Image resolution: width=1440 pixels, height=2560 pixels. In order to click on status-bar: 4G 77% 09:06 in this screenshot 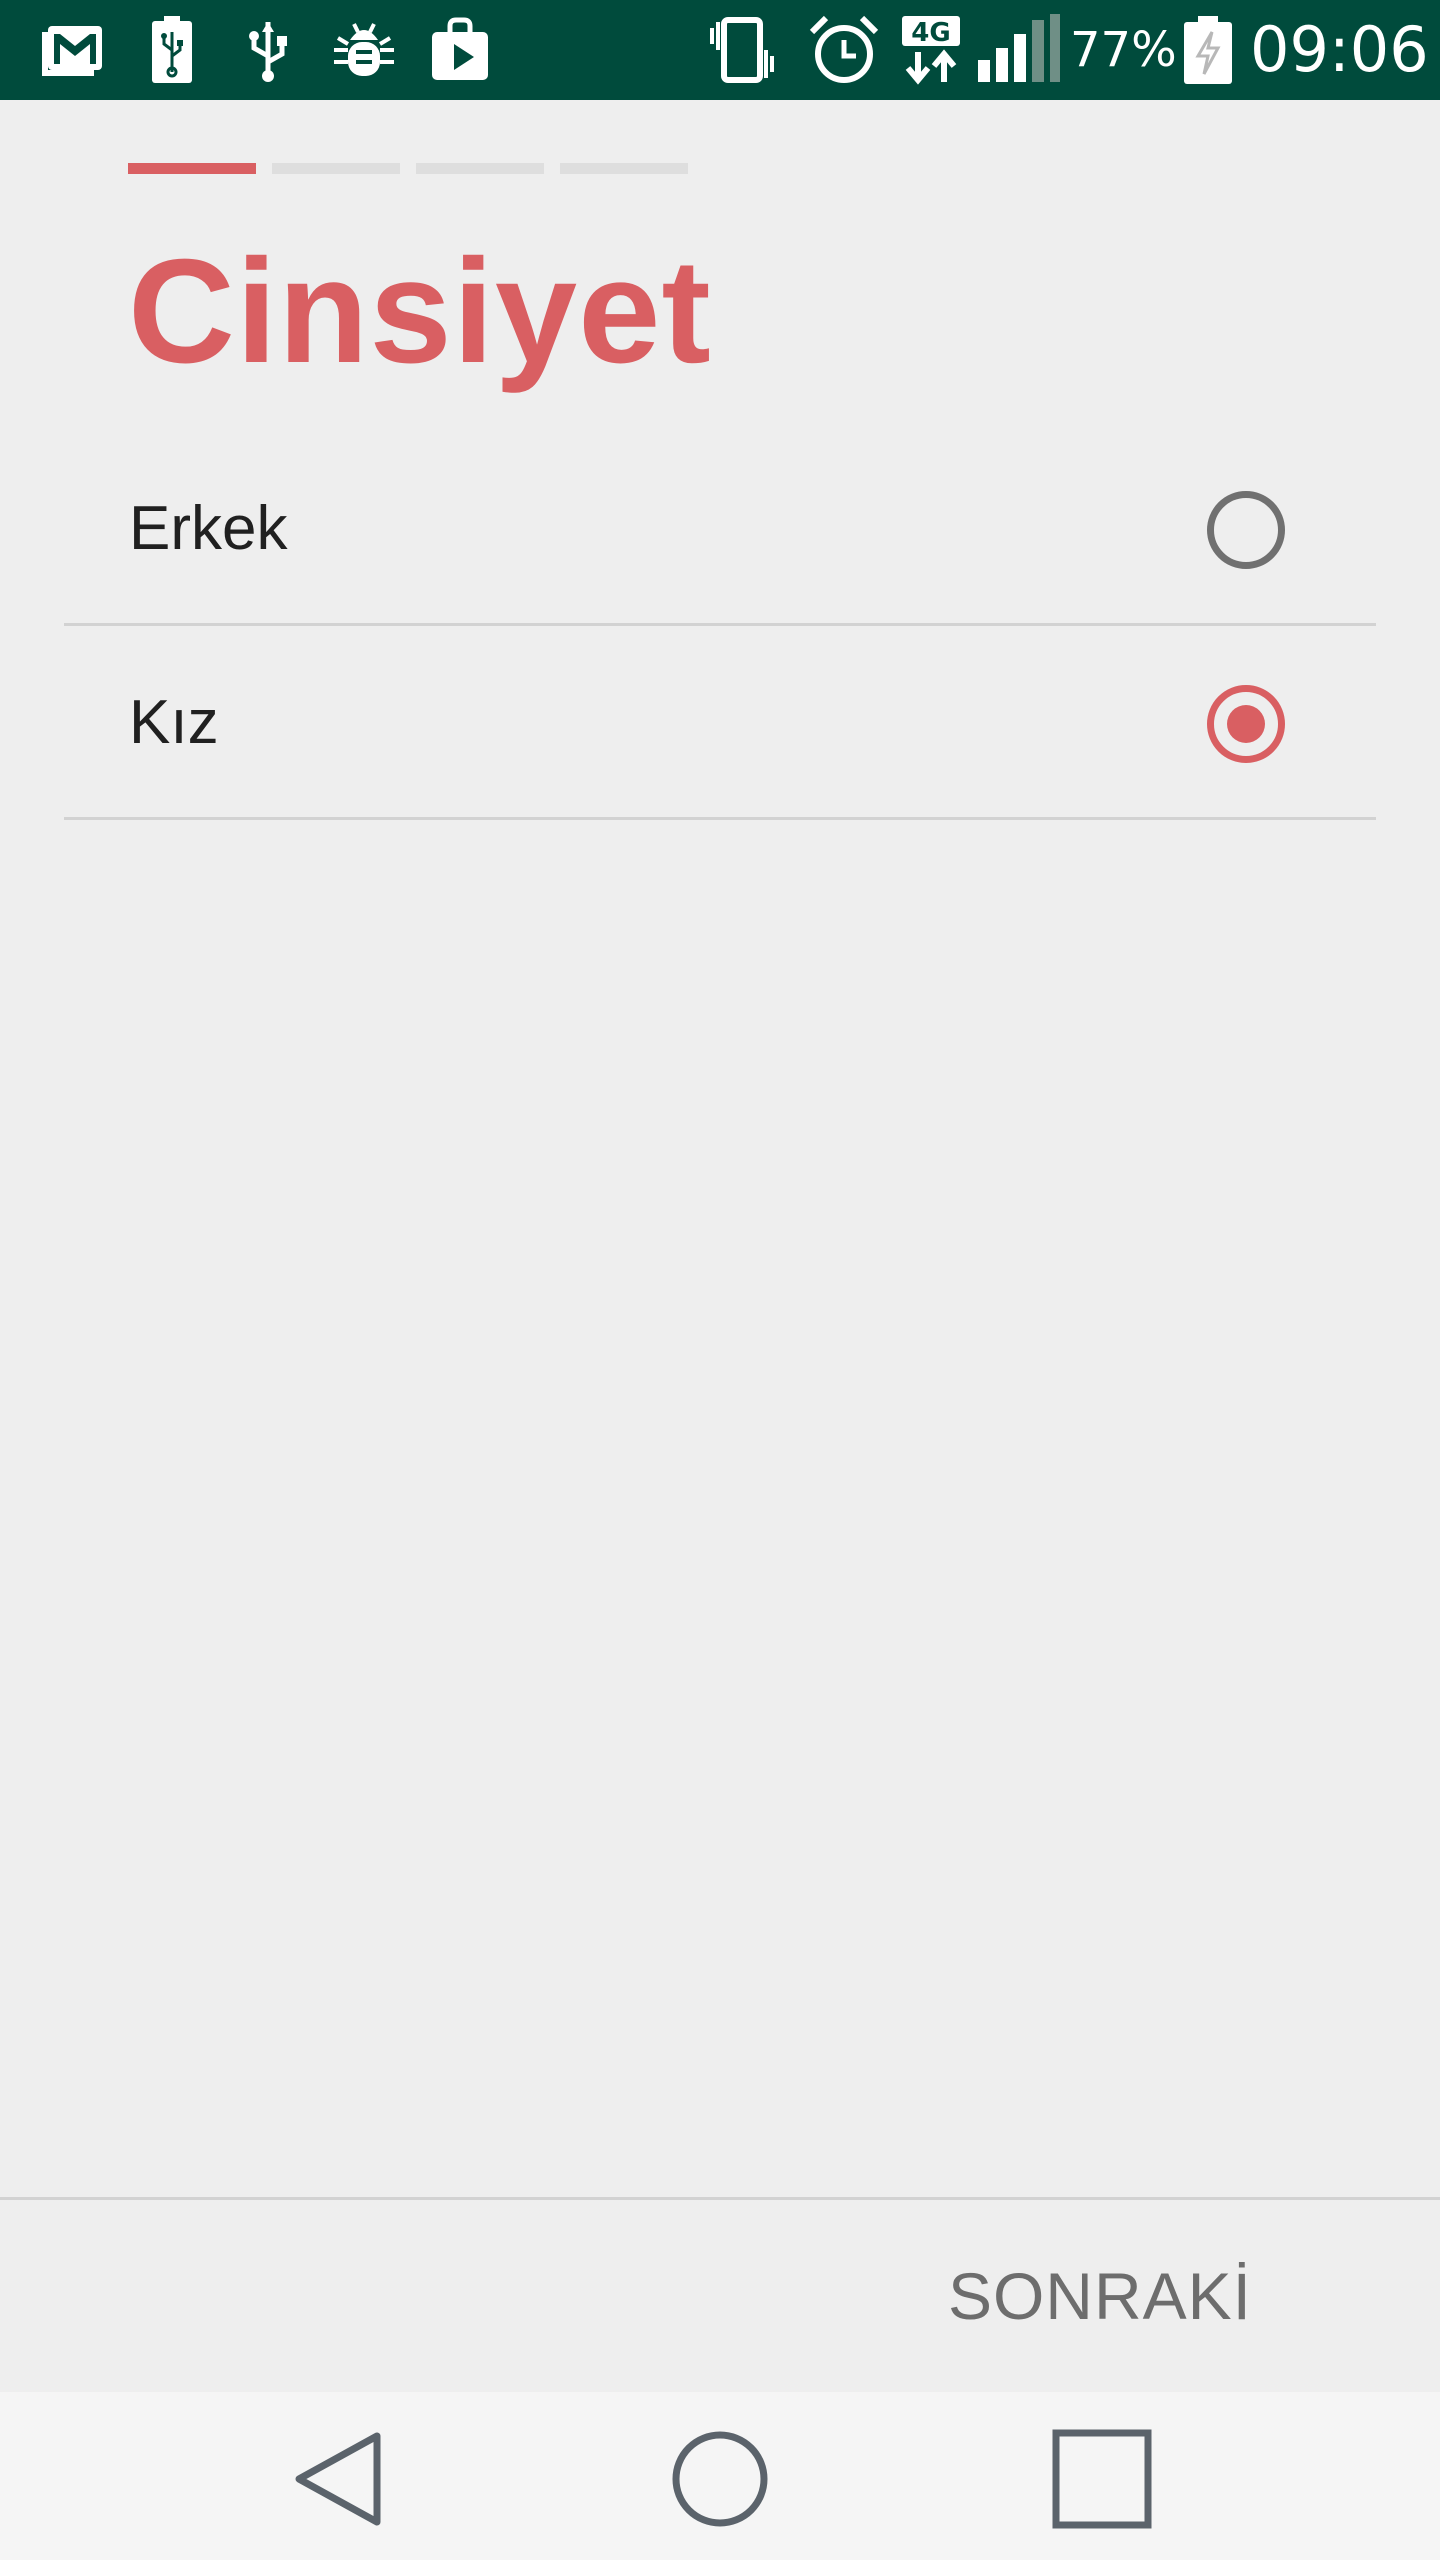, I will do `click(720, 50)`.